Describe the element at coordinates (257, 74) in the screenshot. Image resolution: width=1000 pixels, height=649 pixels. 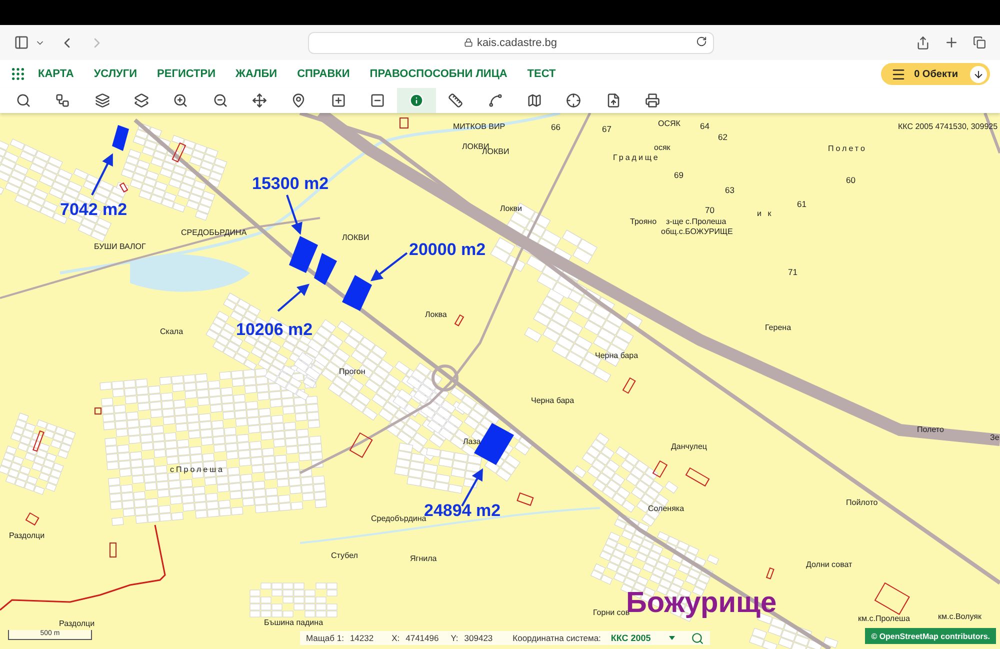
I see `nav-link: ЖАЛБИ` at that location.